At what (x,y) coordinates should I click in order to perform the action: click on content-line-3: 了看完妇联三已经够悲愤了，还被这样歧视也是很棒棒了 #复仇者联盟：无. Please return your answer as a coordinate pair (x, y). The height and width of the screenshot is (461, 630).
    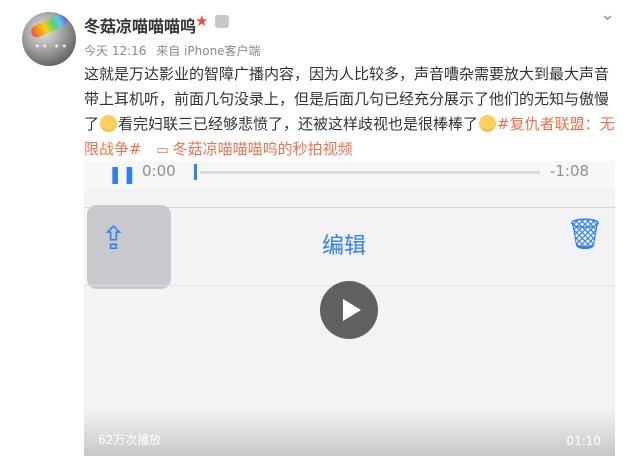
    Looking at the image, I should click on (354, 124).